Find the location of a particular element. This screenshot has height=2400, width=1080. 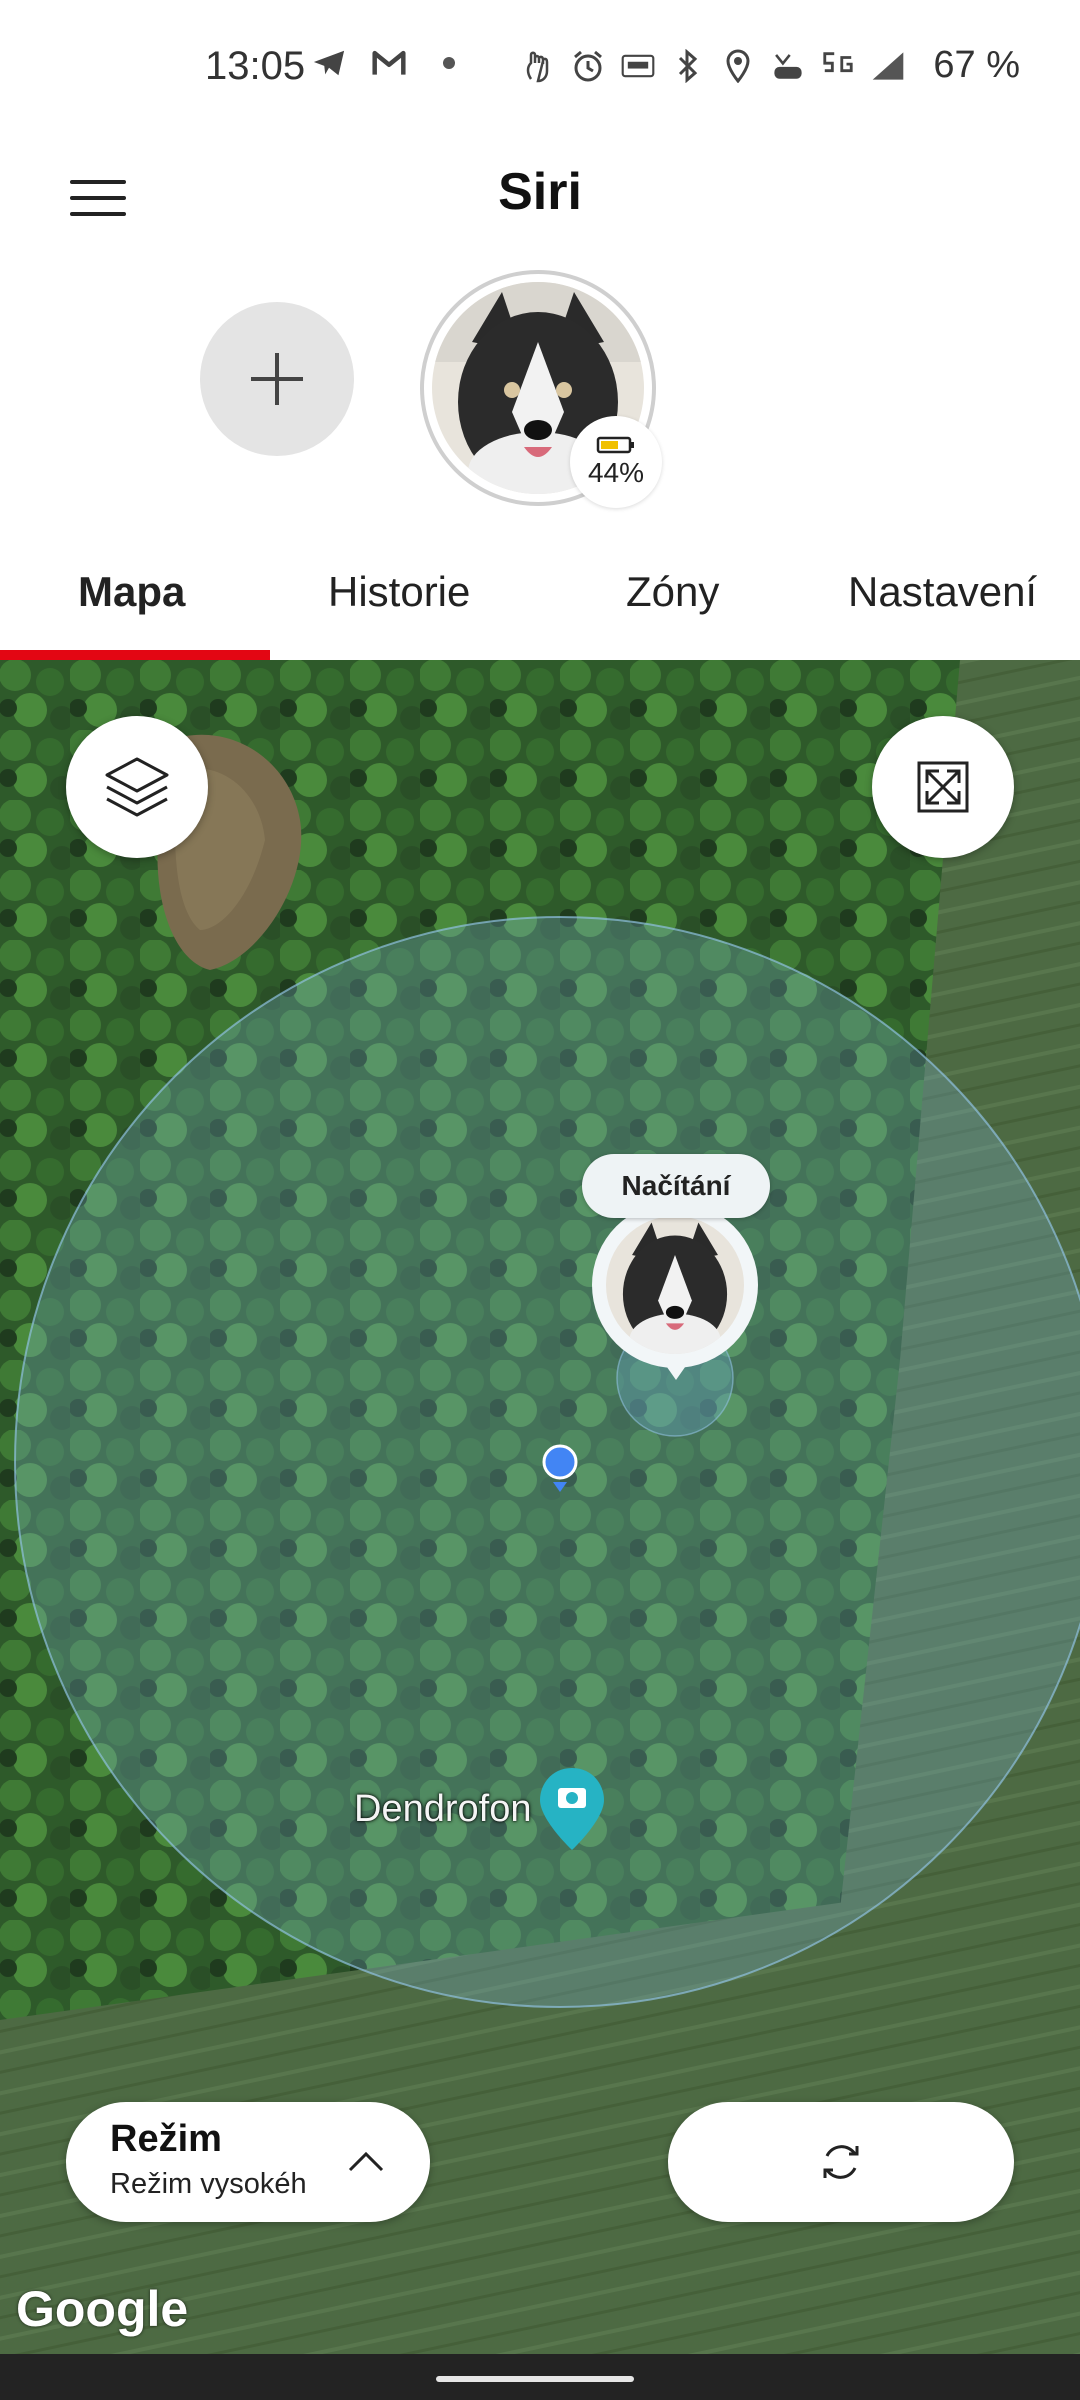

expand-icon is located at coordinates (943, 787).